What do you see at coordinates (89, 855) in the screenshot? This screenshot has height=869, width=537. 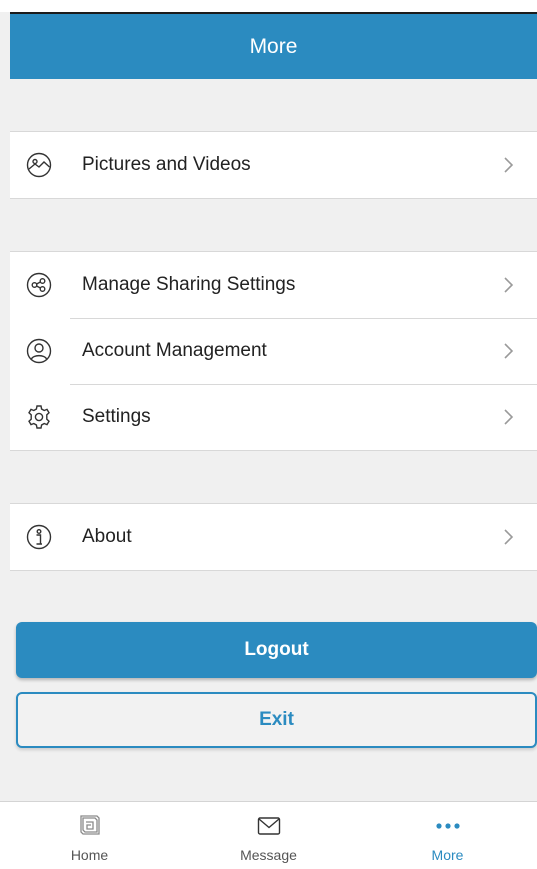 I see `tab-label: Home` at bounding box center [89, 855].